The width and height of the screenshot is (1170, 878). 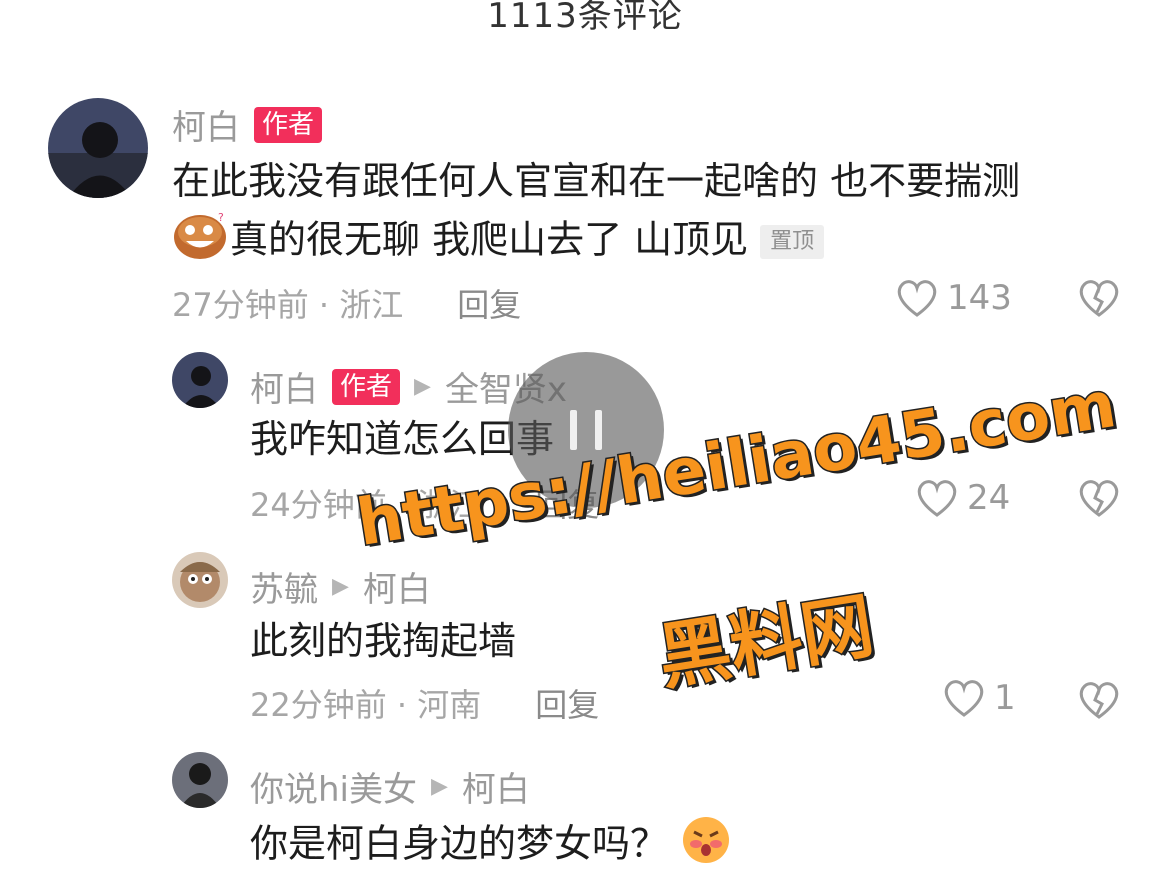 I want to click on comment-meta: 27分钟前 · 浙江 回复, so click(x=346, y=303).